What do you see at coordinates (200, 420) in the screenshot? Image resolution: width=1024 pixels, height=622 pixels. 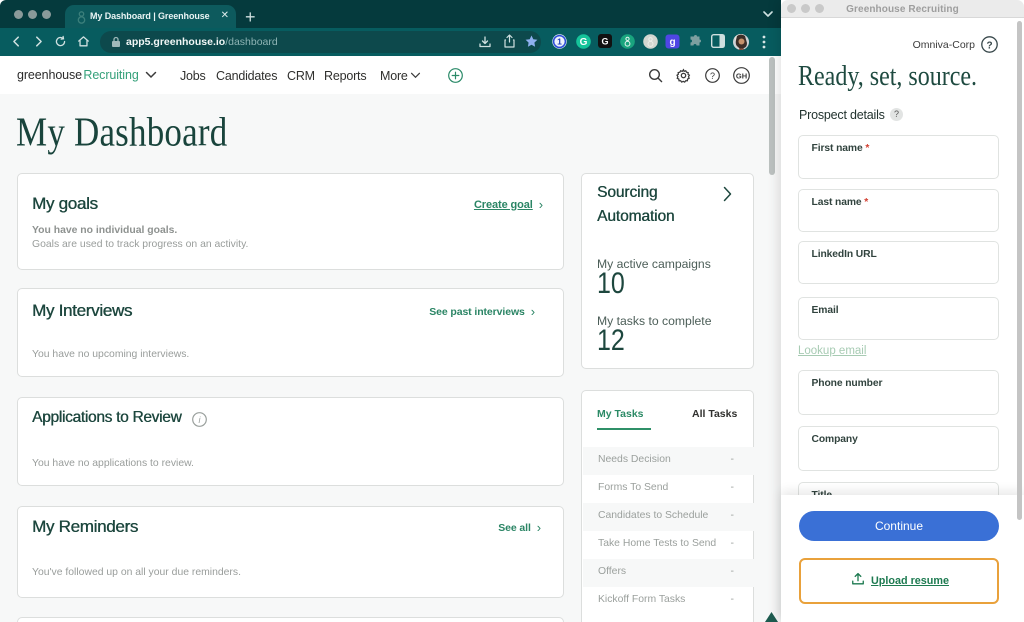 I see `svg-text: i` at bounding box center [200, 420].